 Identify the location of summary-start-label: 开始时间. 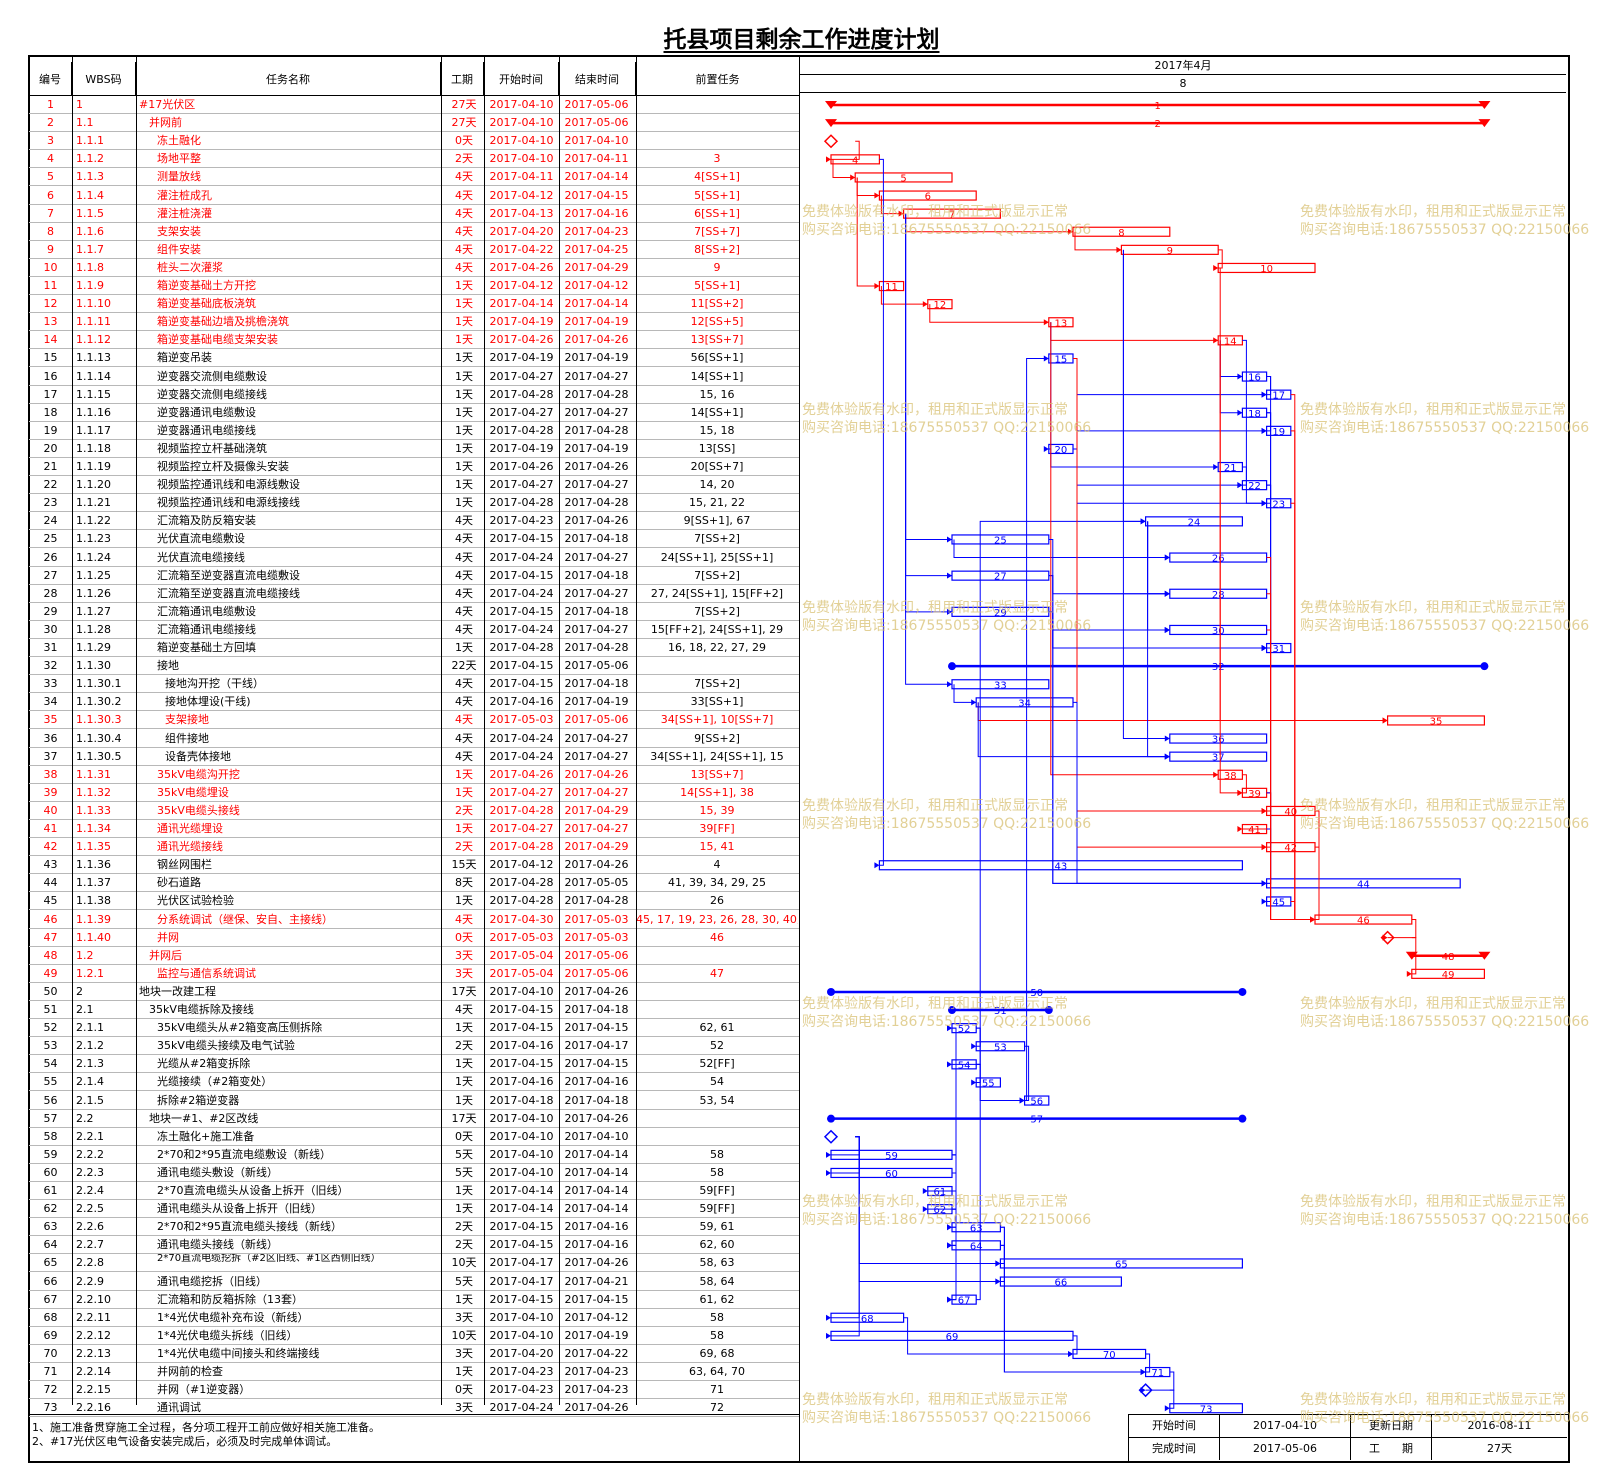
(1174, 1426).